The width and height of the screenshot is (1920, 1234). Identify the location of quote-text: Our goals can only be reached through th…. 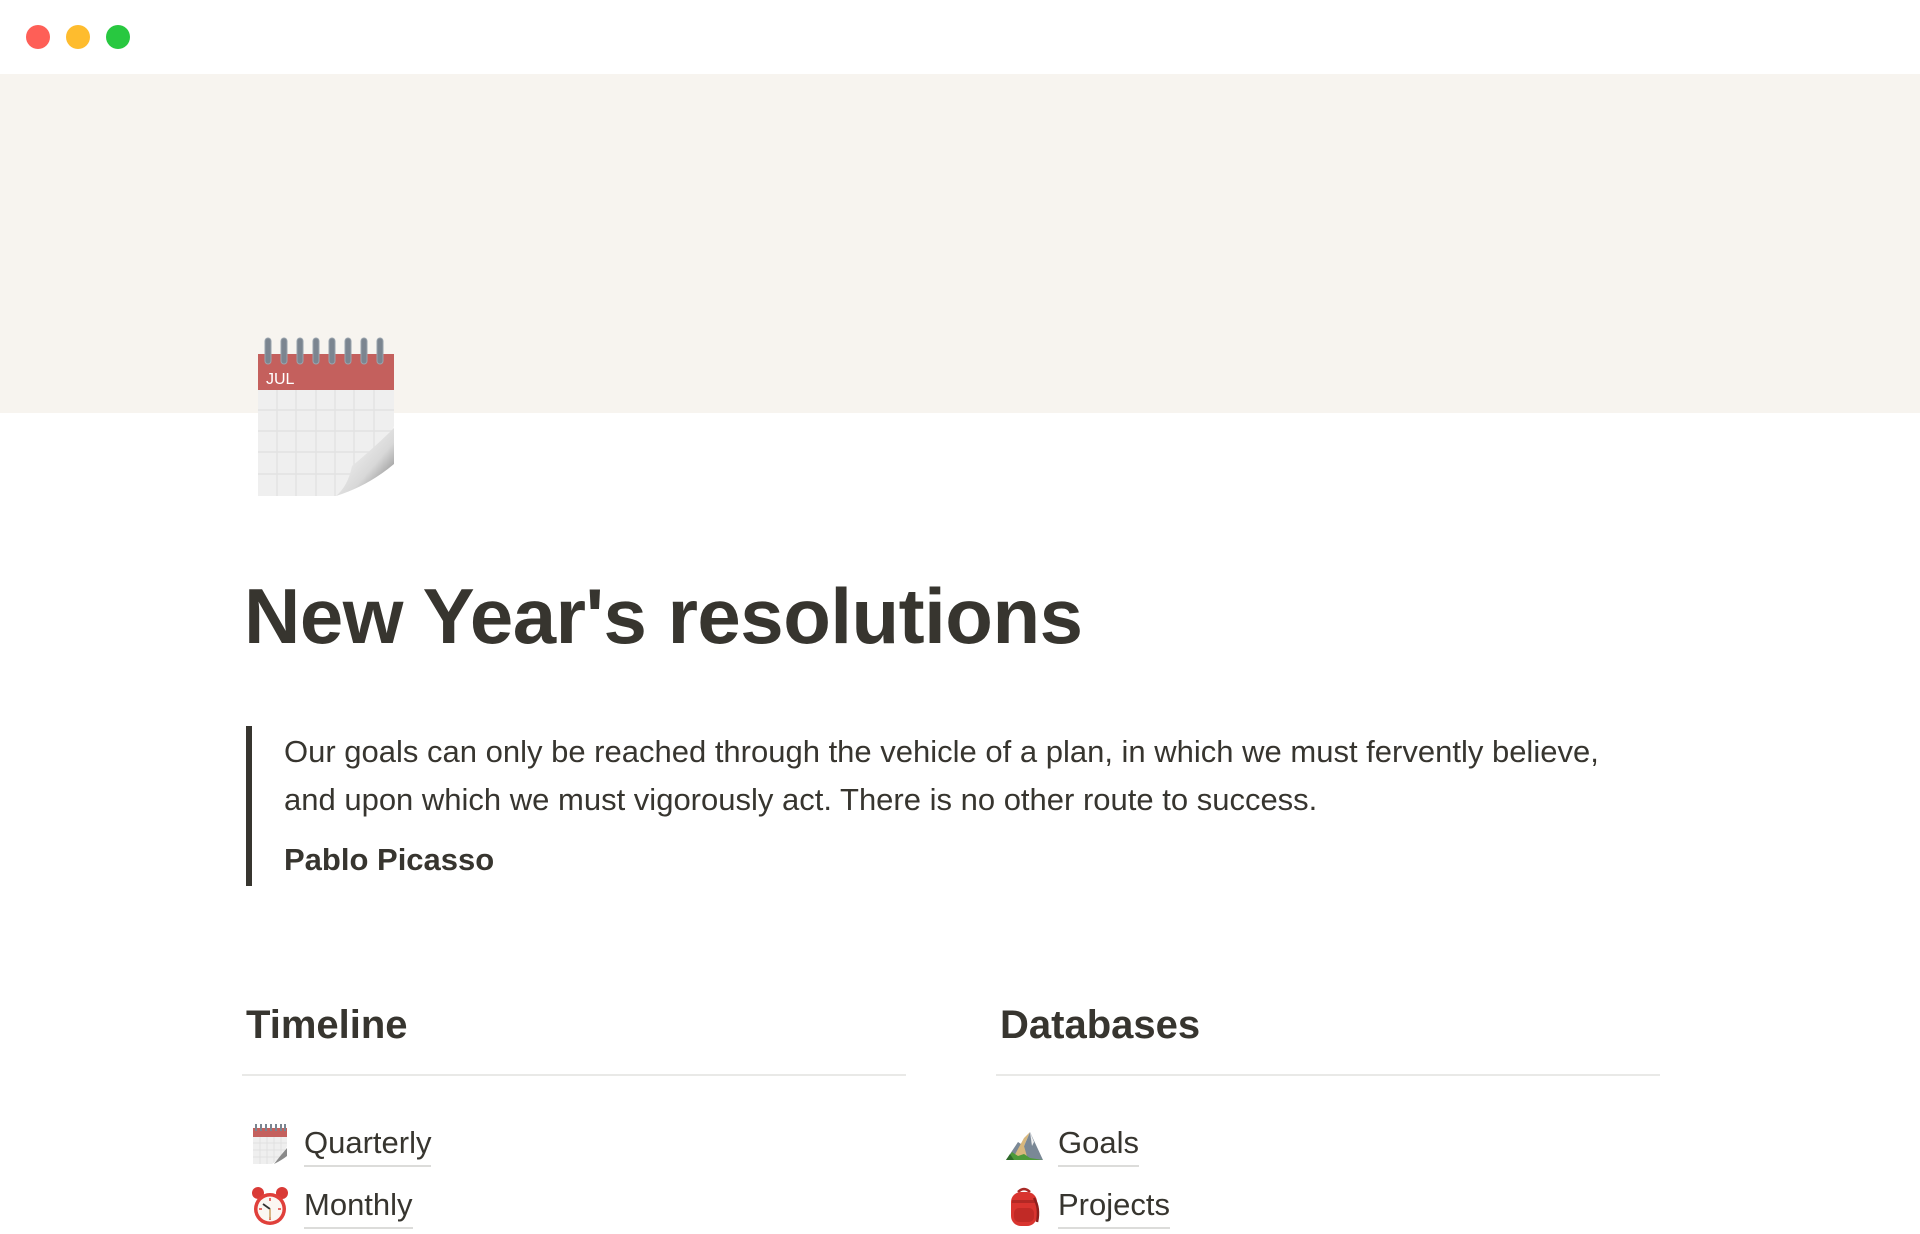
(954, 776).